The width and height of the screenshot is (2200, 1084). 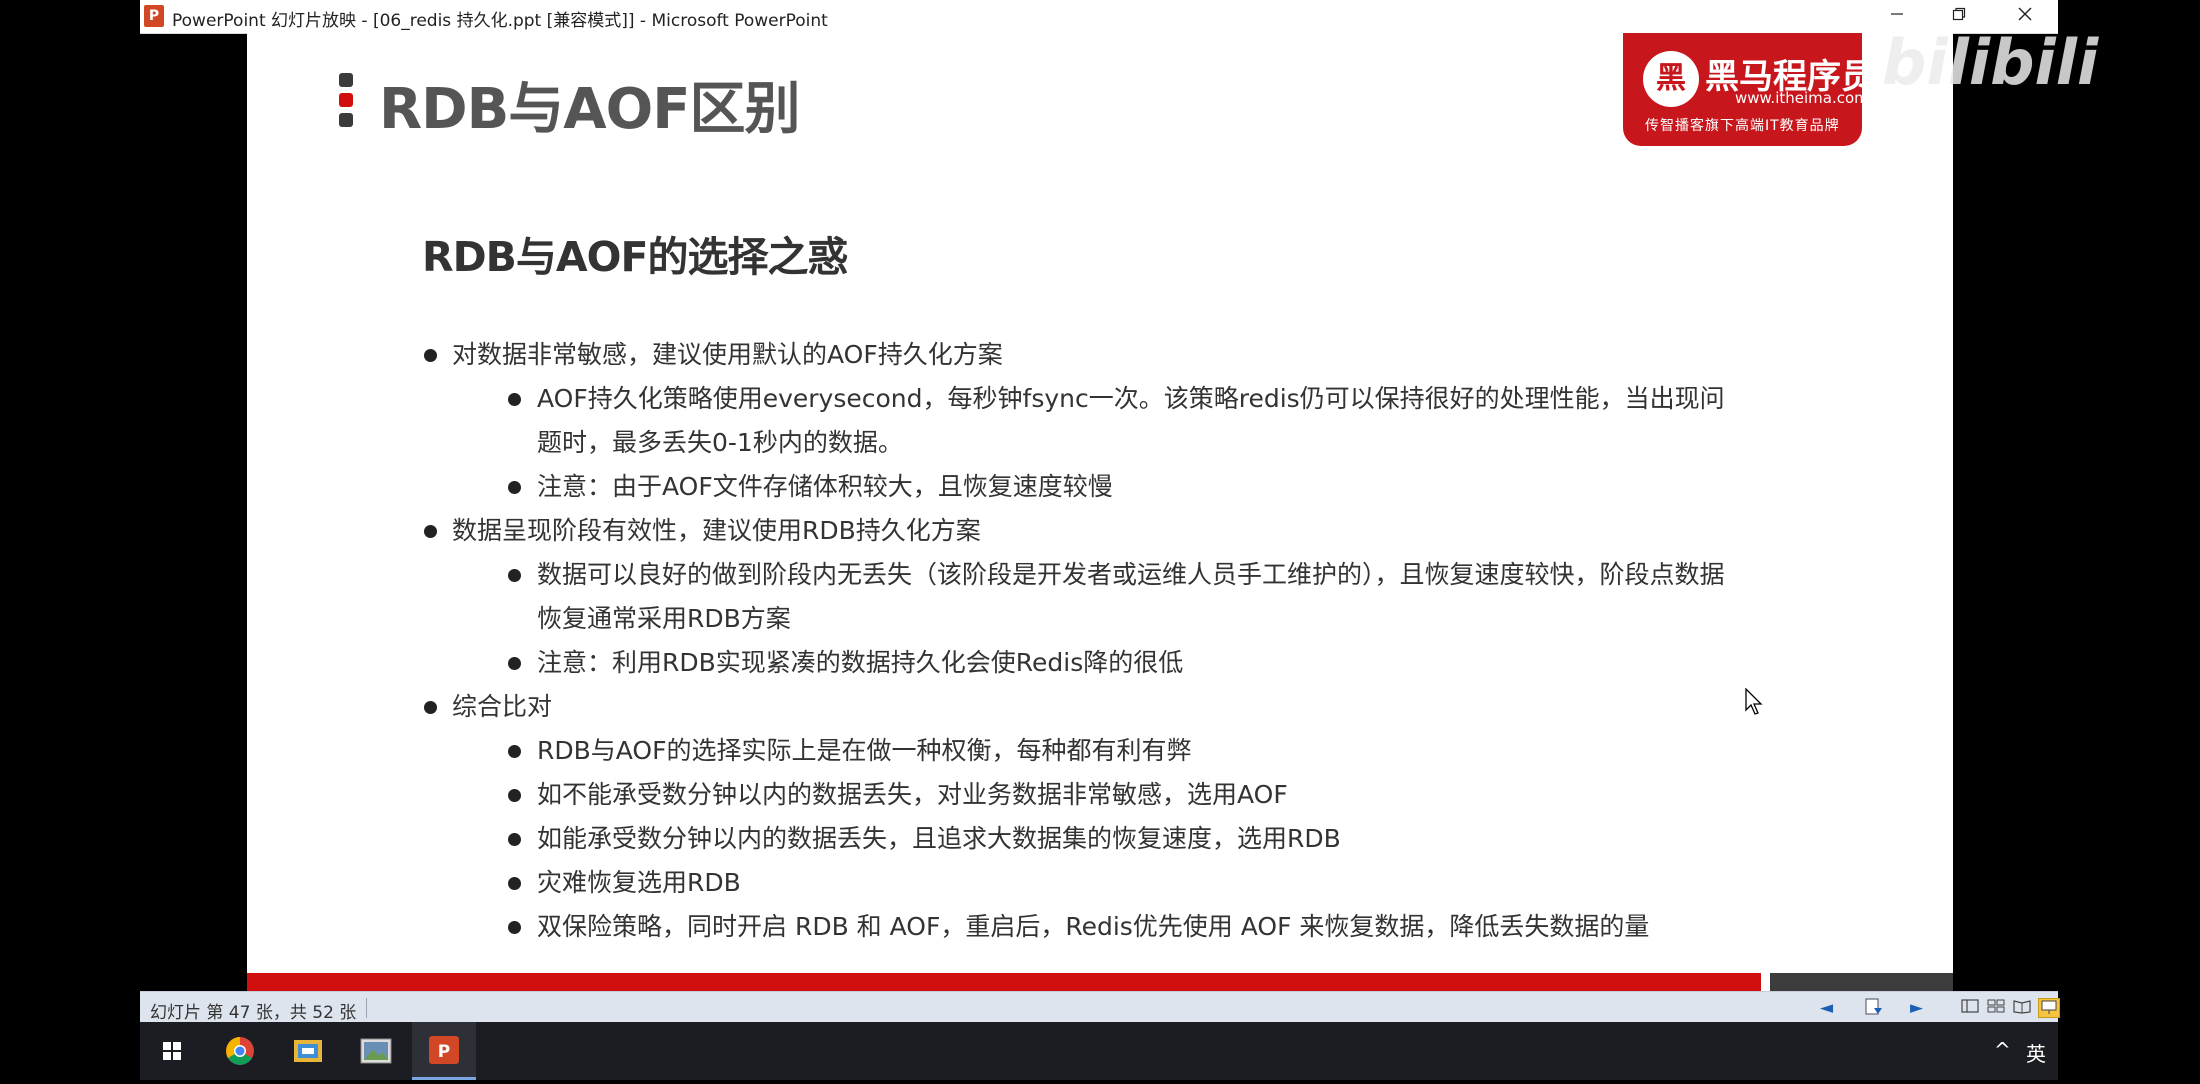 I want to click on sub-bullet-item: 注意：利用RDB实现紧凑的数据持久化会使Redis降的很低, so click(x=1082, y=663).